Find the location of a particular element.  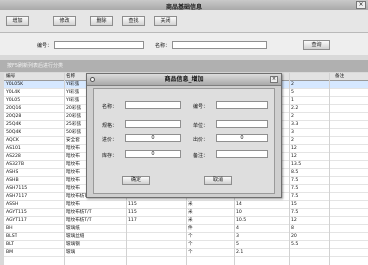

table-cell: 4 is located at coordinates (237, 228).